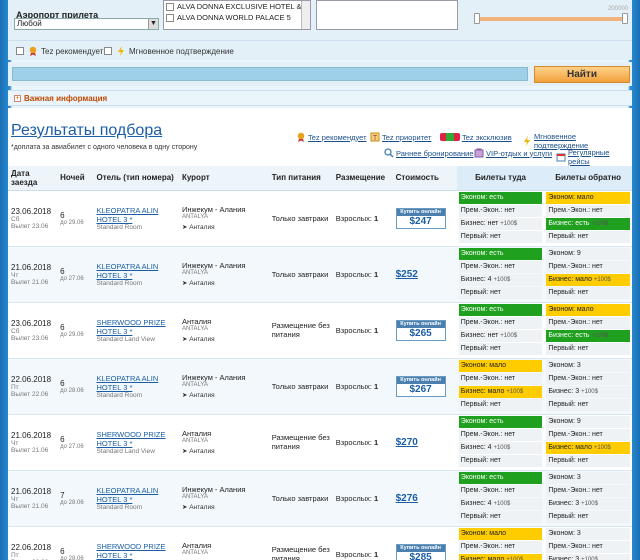  Describe the element at coordinates (420, 333) in the screenshot. I see `price-value: $265` at that location.